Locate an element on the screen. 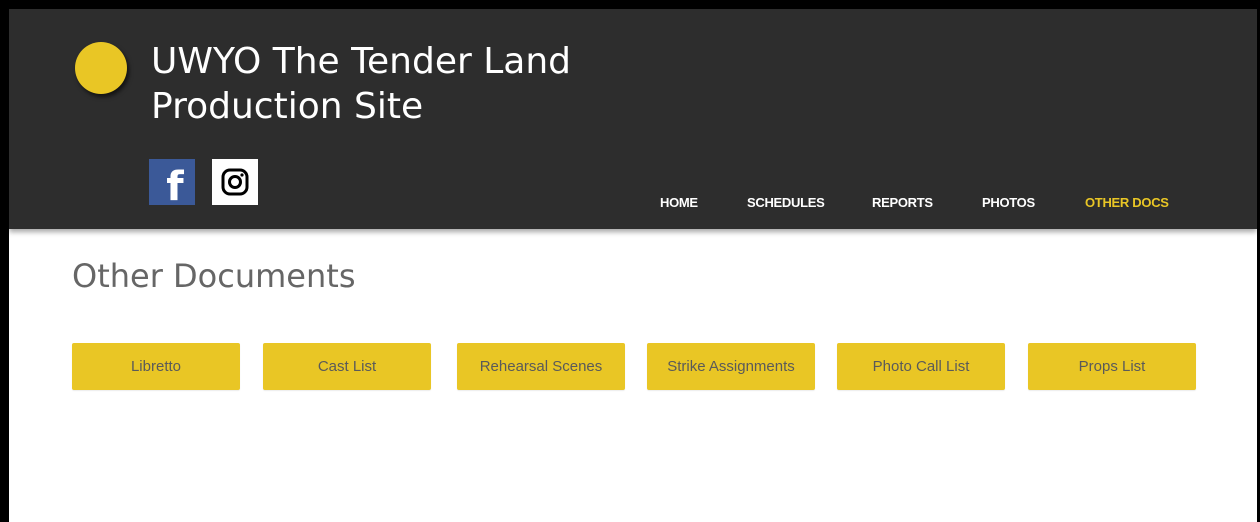 The height and width of the screenshot is (522, 1260). cast-list-button: Cast List is located at coordinates (347, 366).